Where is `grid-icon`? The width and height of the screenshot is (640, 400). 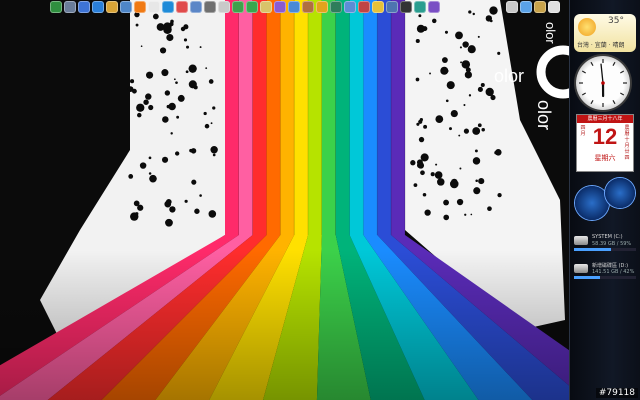 grid-icon is located at coordinates (224, 7).